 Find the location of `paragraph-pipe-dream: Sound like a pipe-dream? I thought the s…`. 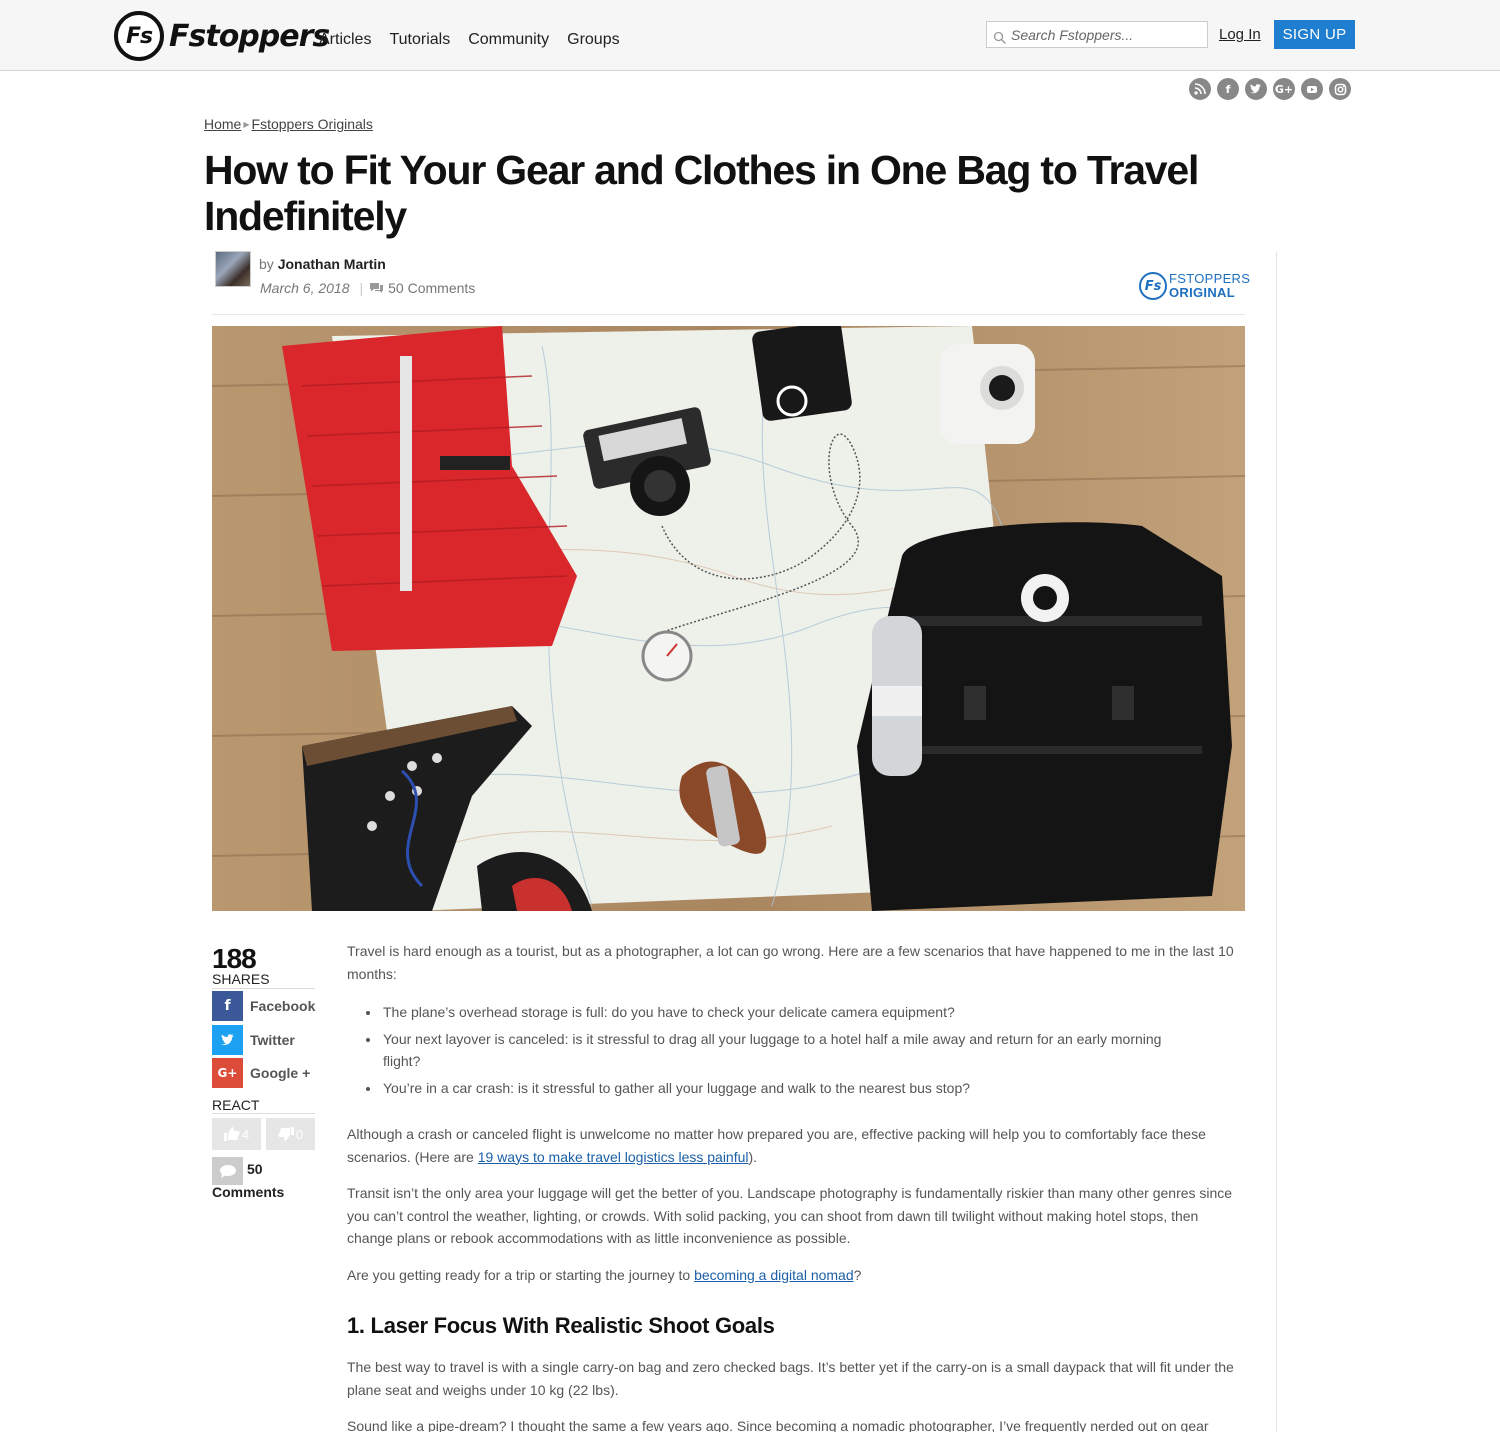

paragraph-pipe-dream: Sound like a pipe-dream? I thought the s… is located at coordinates (778, 1425).